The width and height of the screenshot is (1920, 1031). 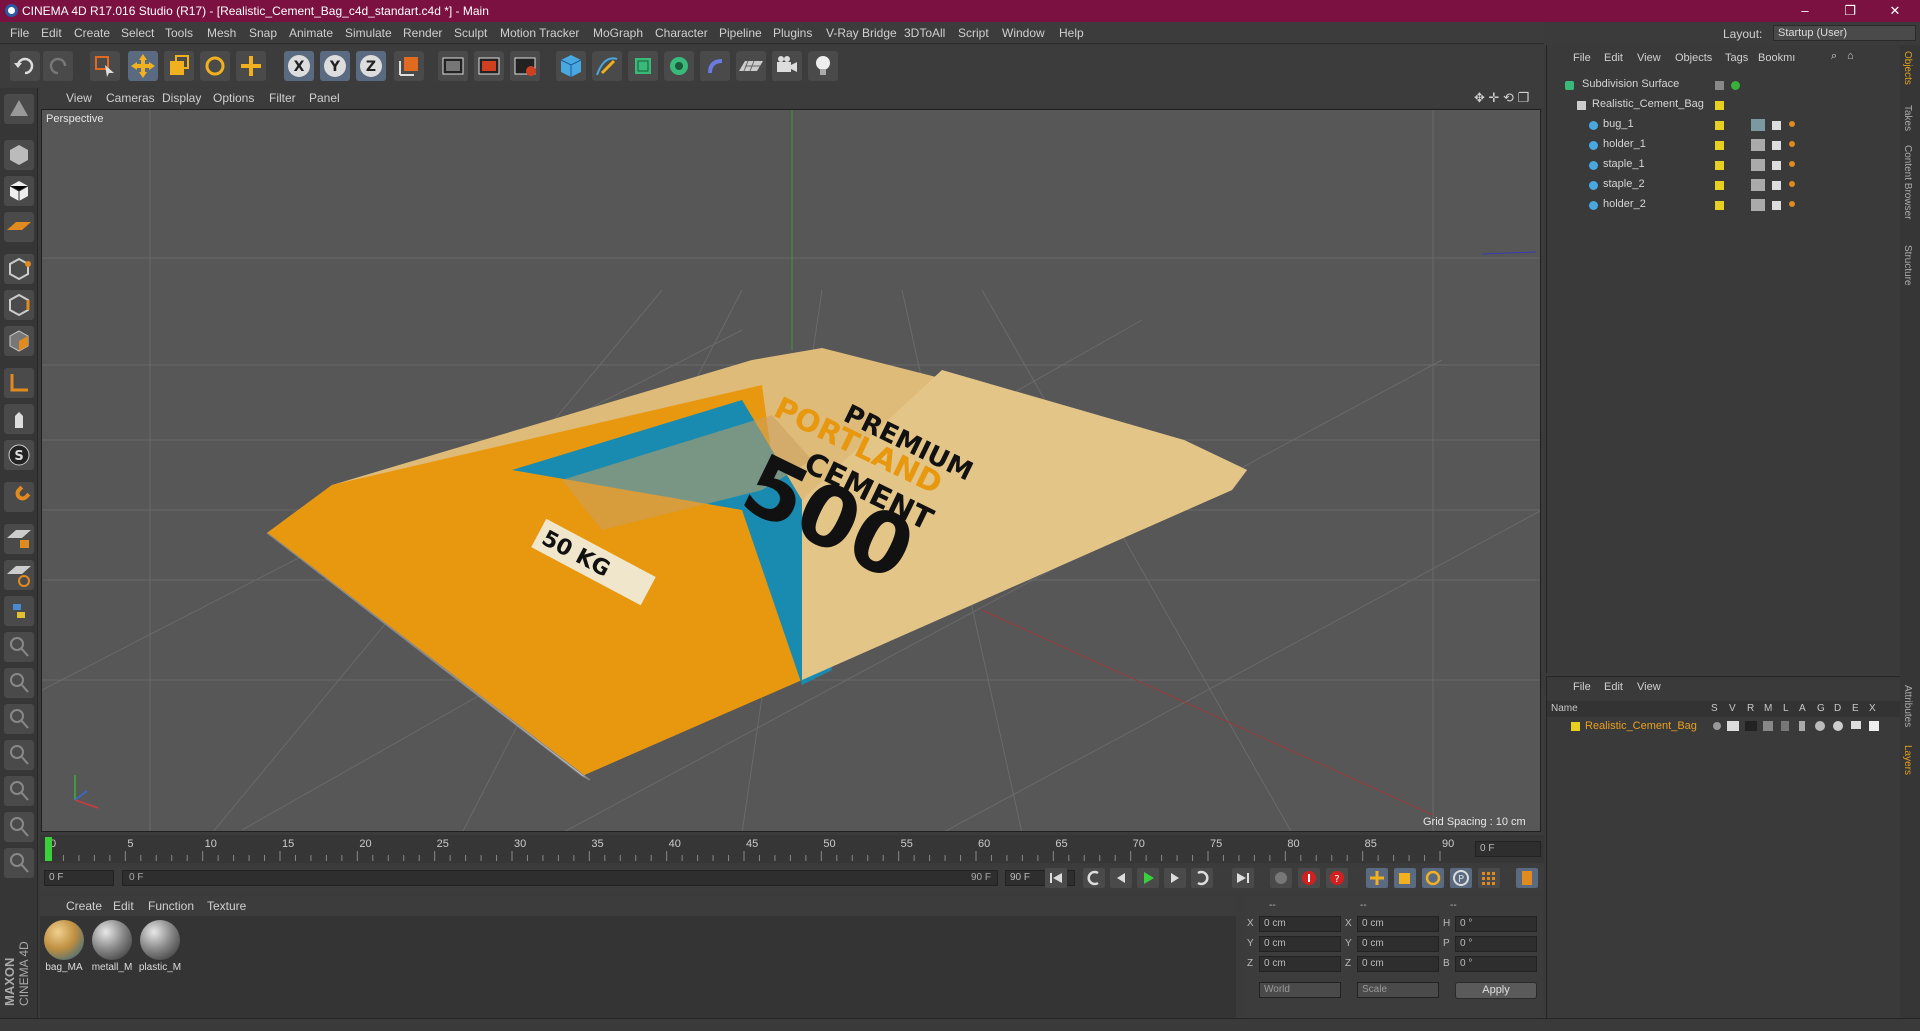 What do you see at coordinates (489, 66) in the screenshot?
I see `render-picture-viewer-icon` at bounding box center [489, 66].